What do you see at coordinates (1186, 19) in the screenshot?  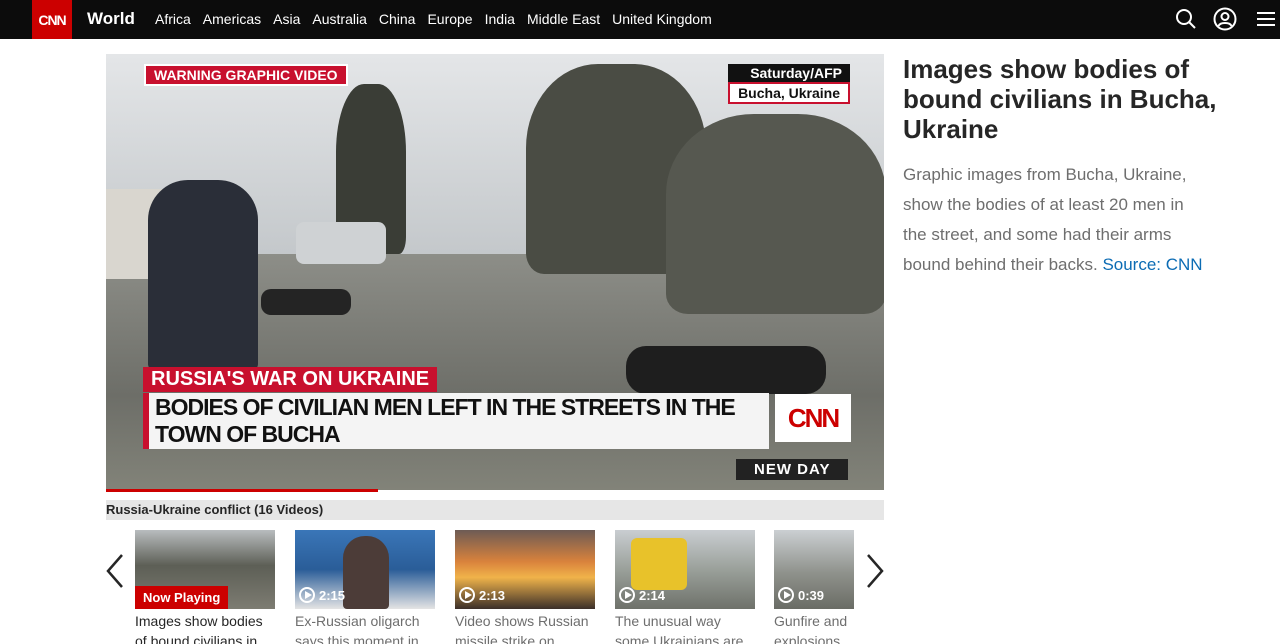 I see `search-icon` at bounding box center [1186, 19].